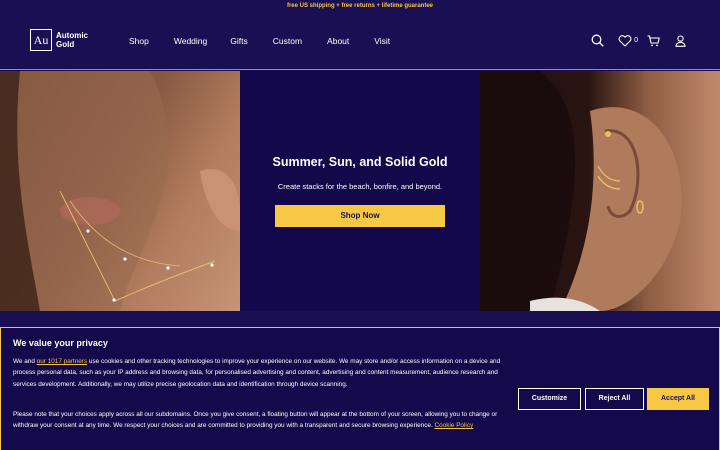 The height and width of the screenshot is (450, 720). I want to click on main-nav: Shop Wedding Gifts Custom About Visit, so click(272, 41).